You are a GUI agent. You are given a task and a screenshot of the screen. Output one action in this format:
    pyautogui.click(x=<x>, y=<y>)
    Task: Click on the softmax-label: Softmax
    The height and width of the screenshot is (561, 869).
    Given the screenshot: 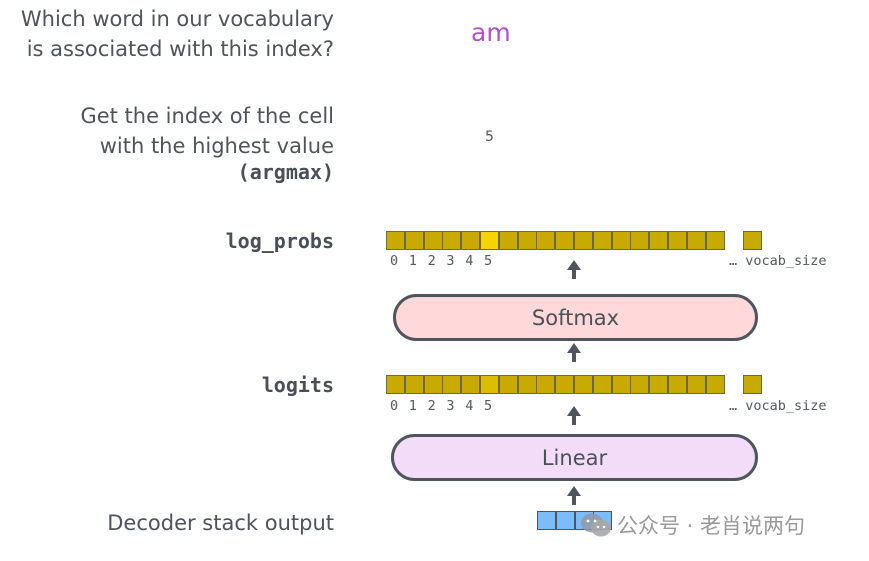 What is the action you would take?
    pyautogui.click(x=575, y=317)
    